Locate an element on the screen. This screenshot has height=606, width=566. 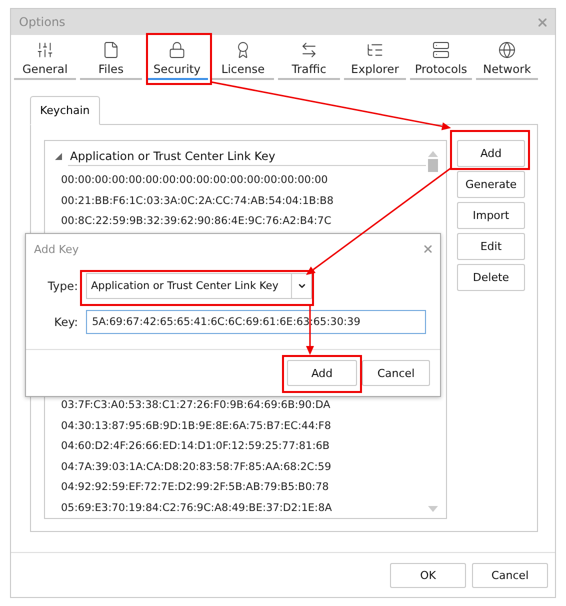
type-dropdown: Application or Trust Center Link Key is located at coordinates (199, 286).